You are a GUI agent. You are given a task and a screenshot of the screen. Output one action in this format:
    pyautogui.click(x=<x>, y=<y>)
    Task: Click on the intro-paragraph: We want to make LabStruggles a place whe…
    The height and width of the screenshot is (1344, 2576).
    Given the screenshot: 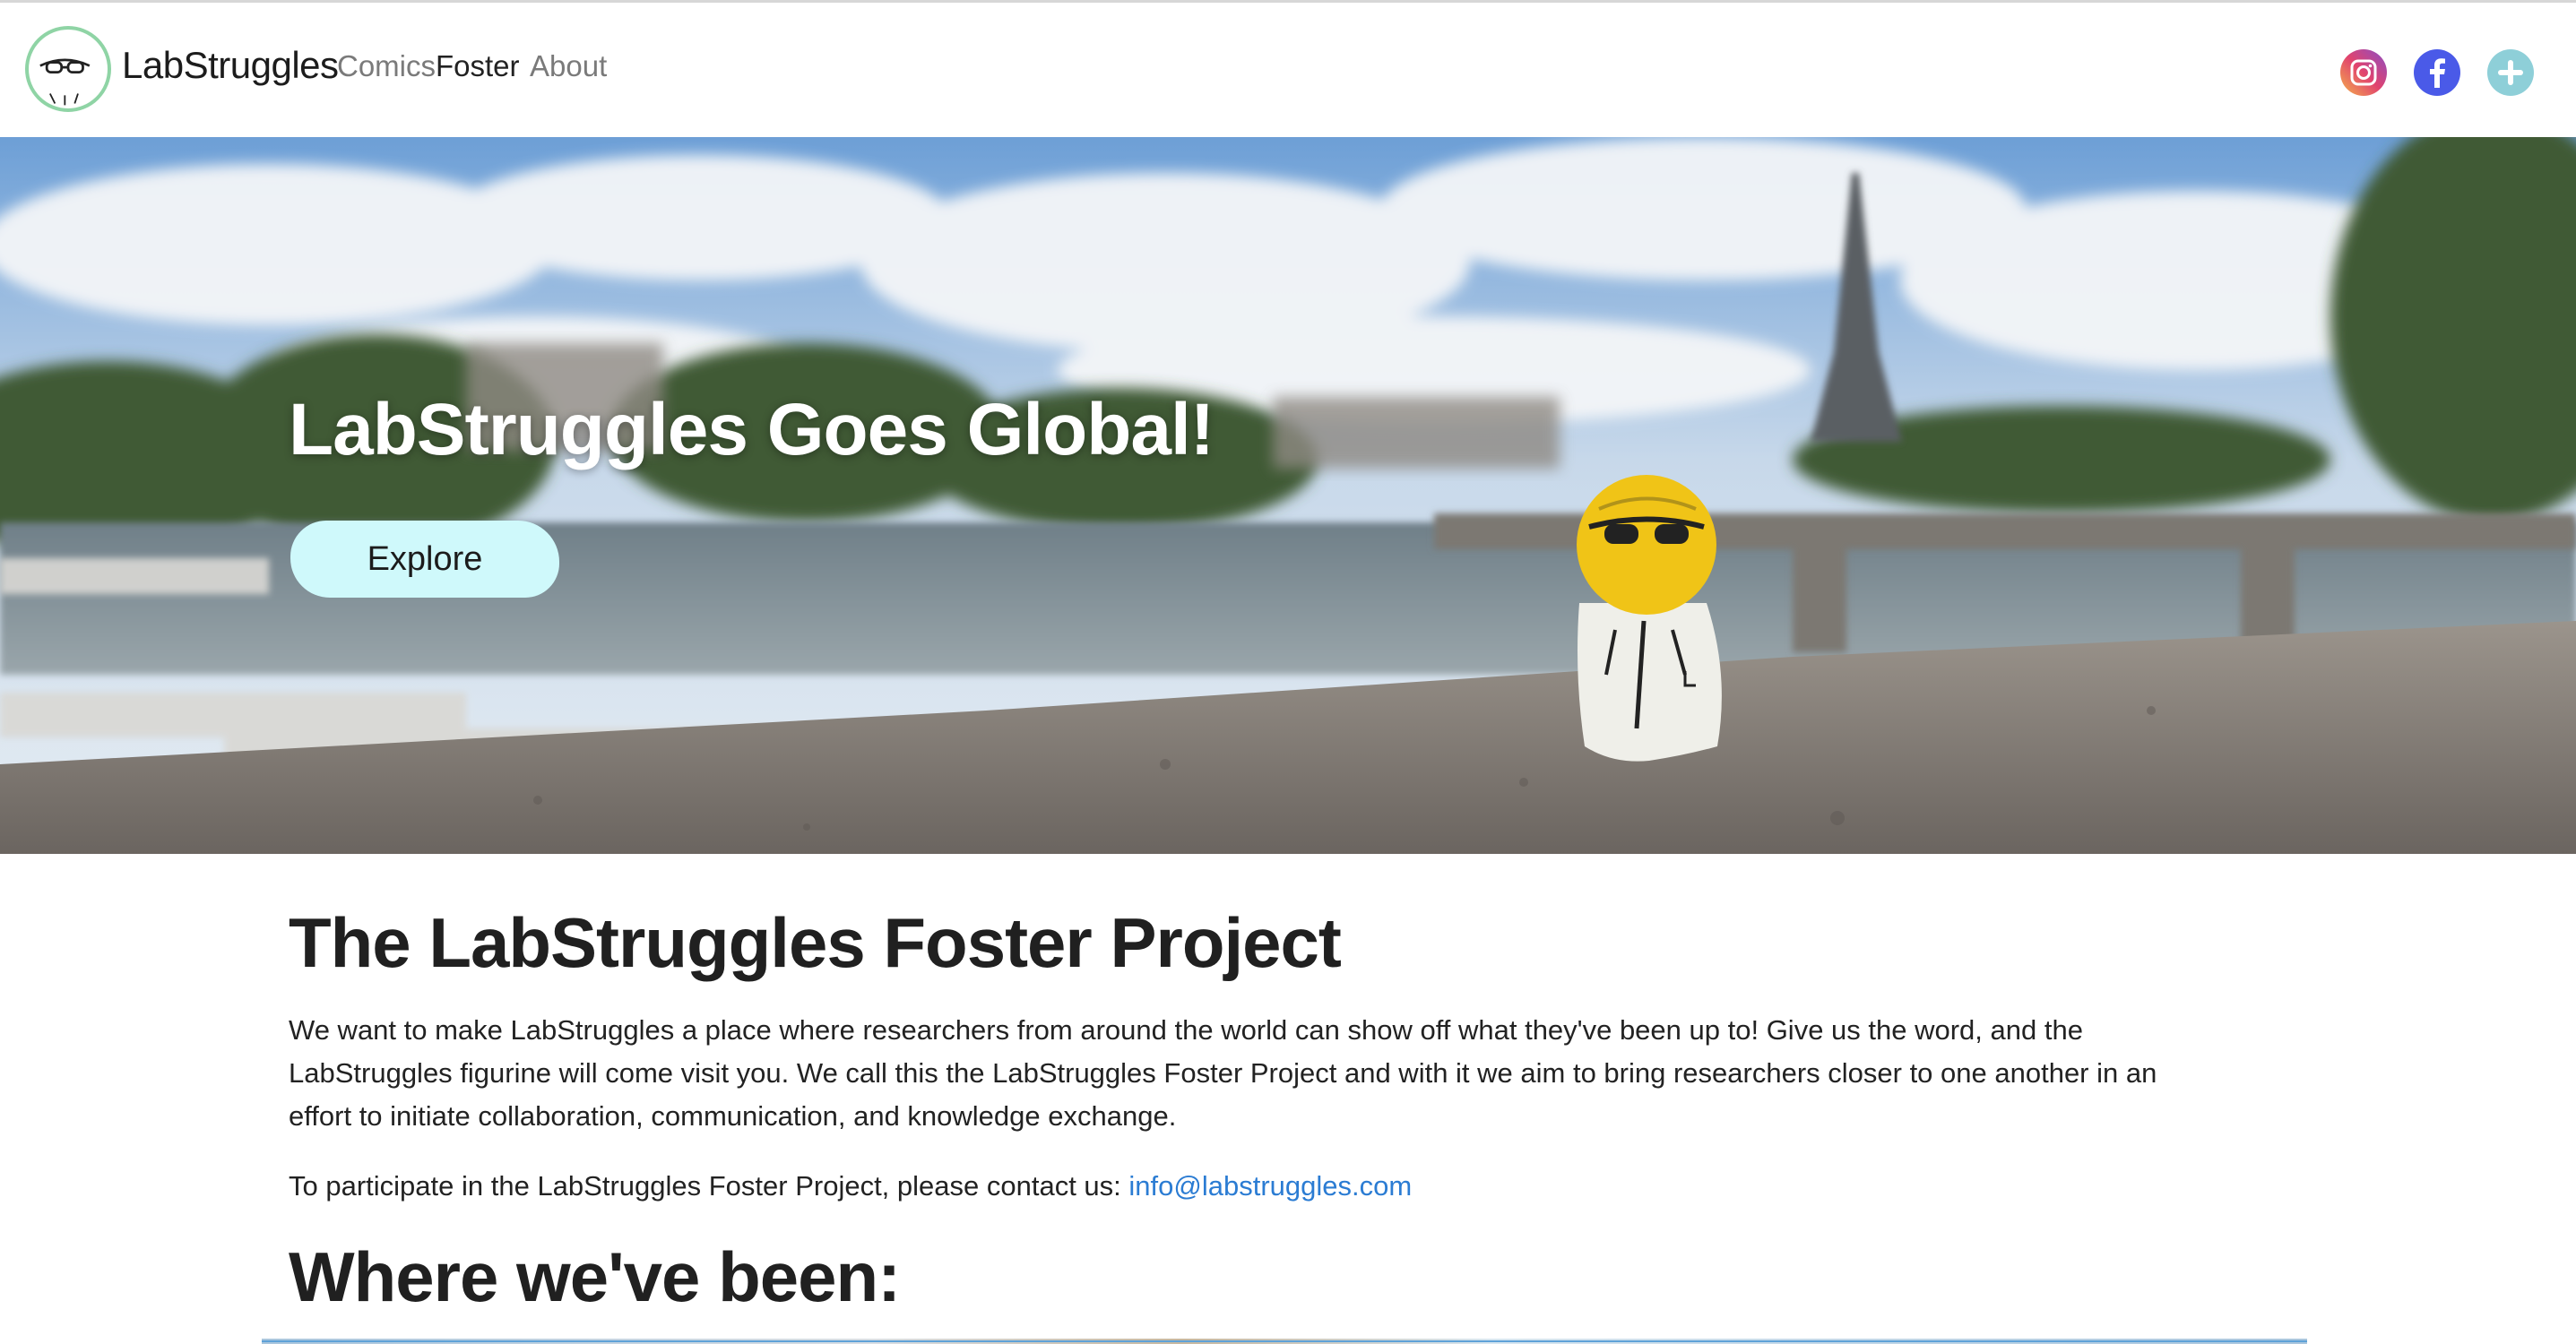 What is the action you would take?
    pyautogui.click(x=1223, y=1072)
    